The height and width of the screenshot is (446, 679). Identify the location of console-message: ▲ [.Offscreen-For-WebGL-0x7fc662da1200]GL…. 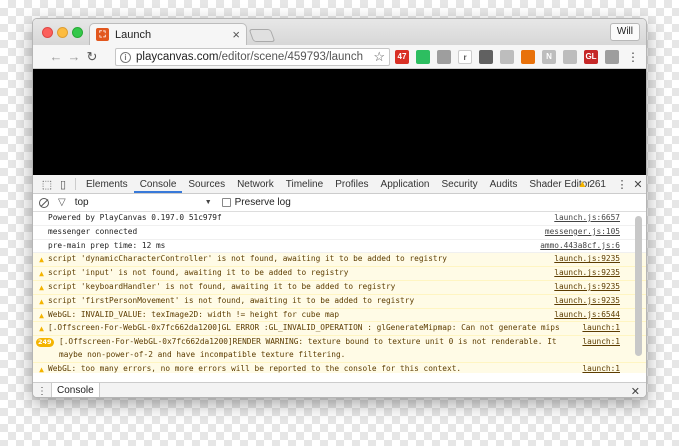
(339, 329).